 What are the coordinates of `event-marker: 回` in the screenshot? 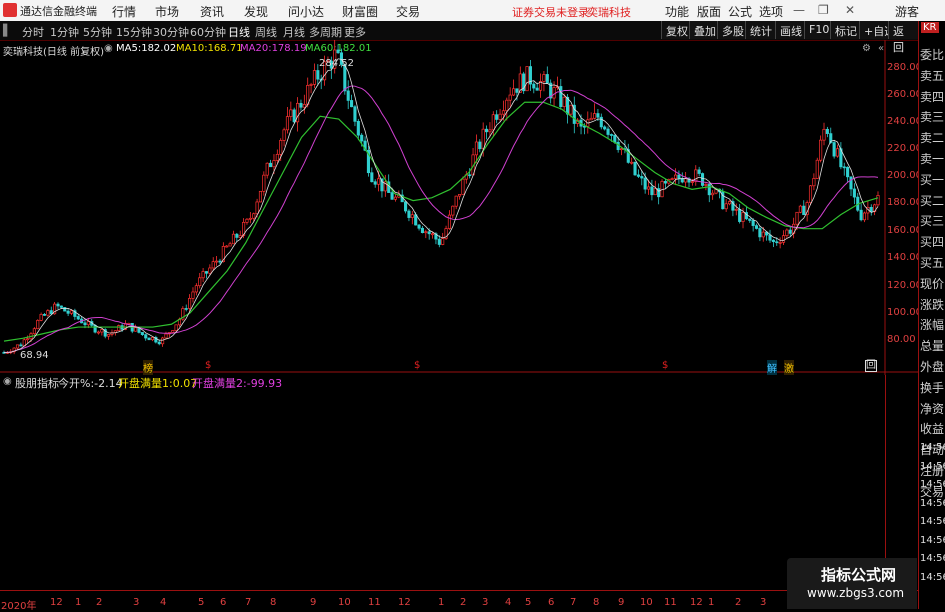 It's located at (871, 366).